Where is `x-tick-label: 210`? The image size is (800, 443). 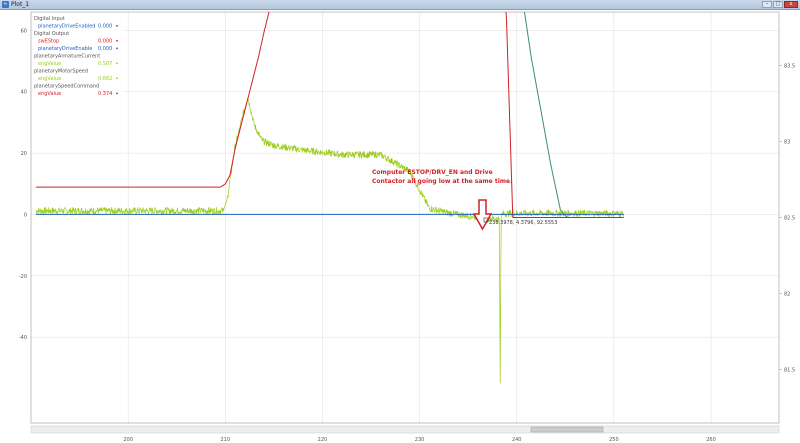 x-tick-label: 210 is located at coordinates (226, 440).